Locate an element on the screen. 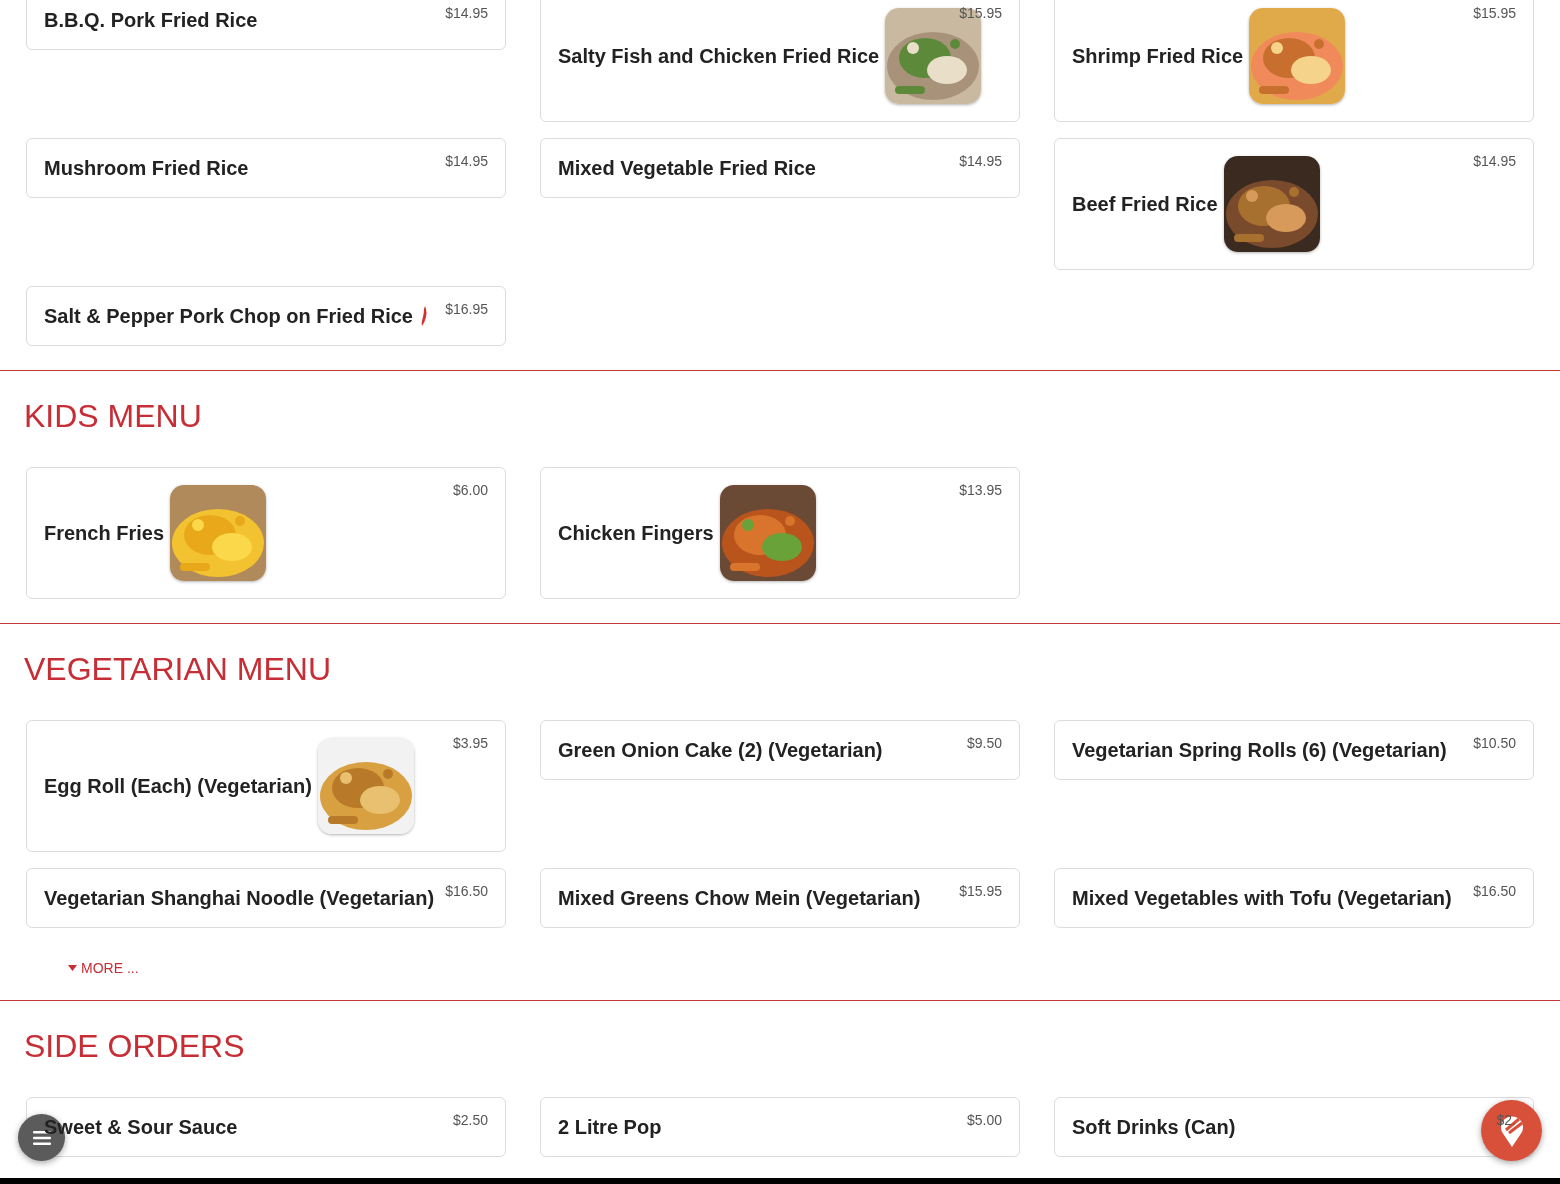 The width and height of the screenshot is (1560, 1184). menu-item-card: Mixed Greens Chow Mein (Vegetarian) $15.95 is located at coordinates (780, 898).